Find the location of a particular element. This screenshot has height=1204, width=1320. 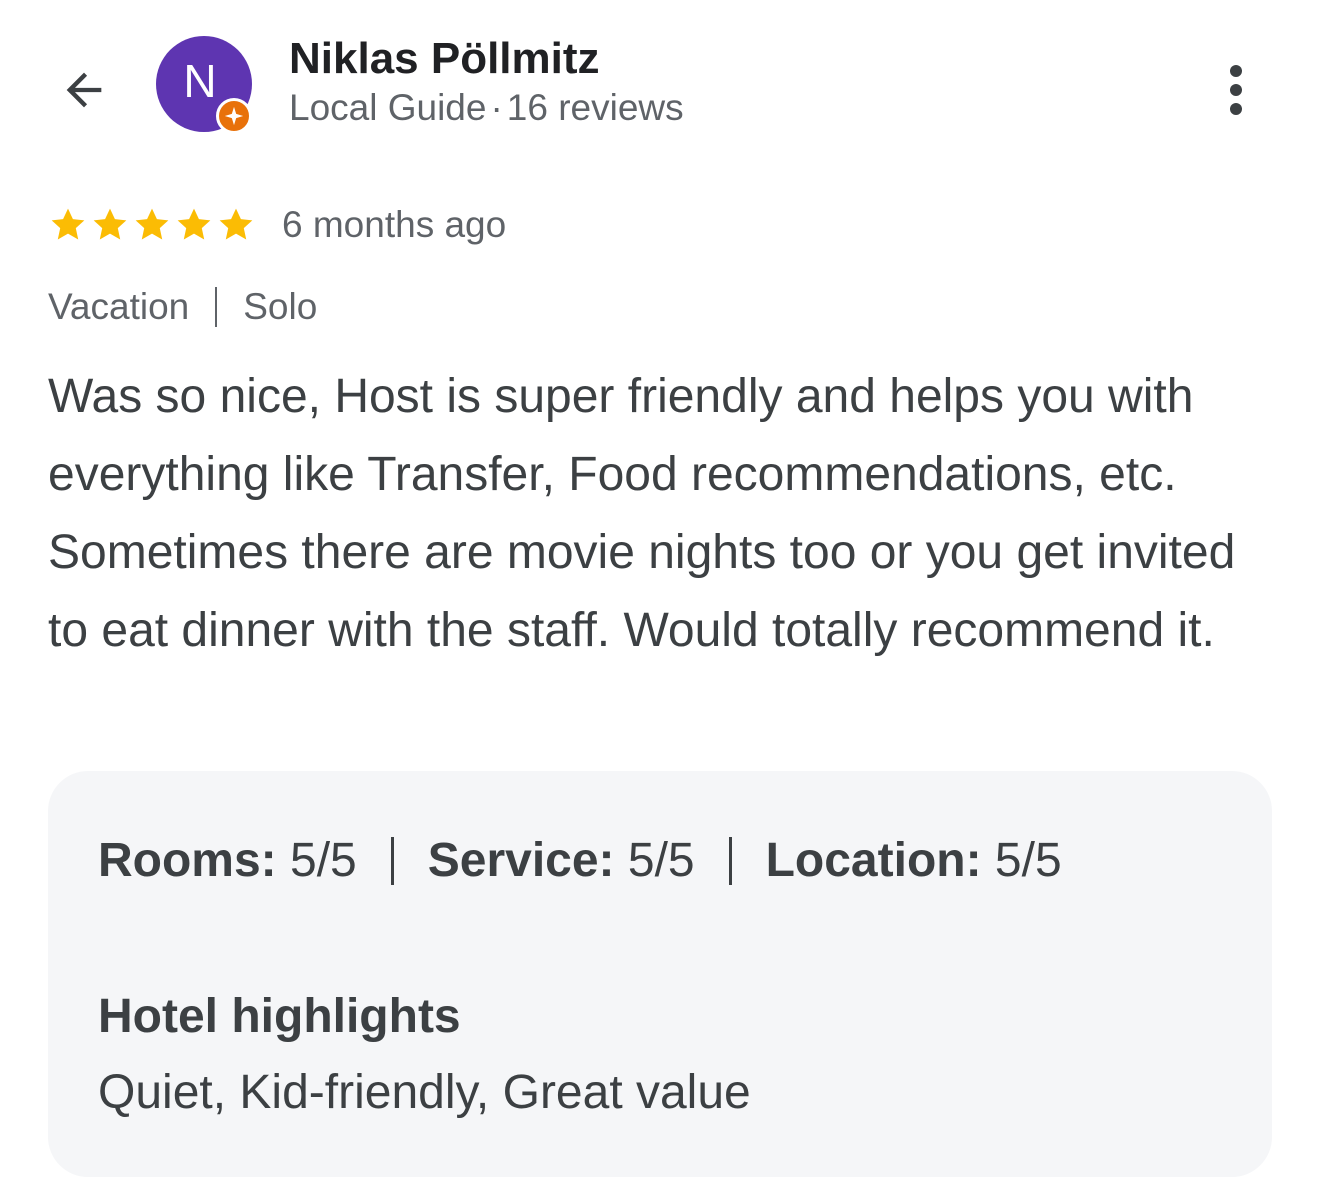

back-button is located at coordinates (84, 90).